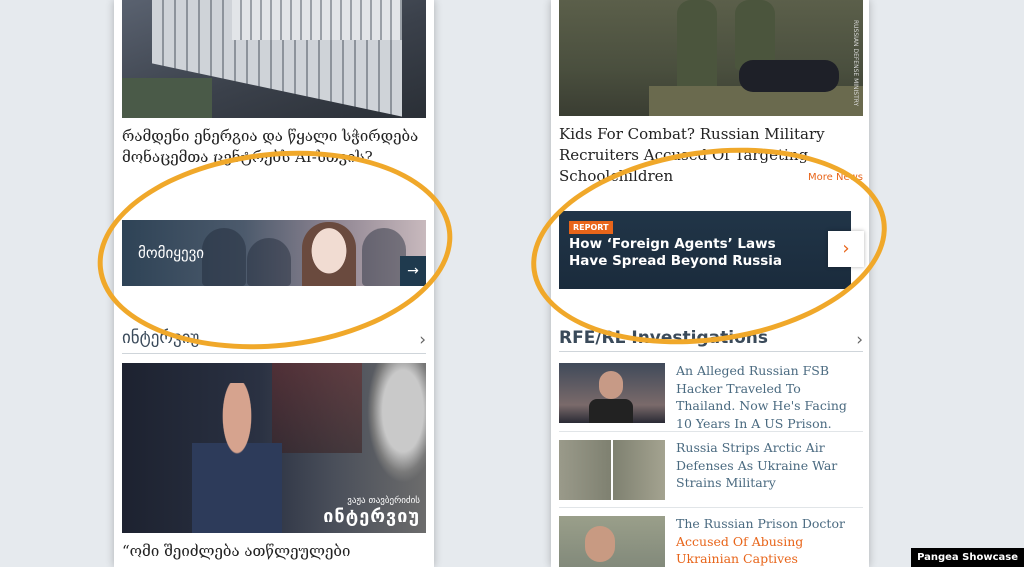  I want to click on watermark-label: Pangea Showcase, so click(967, 557).